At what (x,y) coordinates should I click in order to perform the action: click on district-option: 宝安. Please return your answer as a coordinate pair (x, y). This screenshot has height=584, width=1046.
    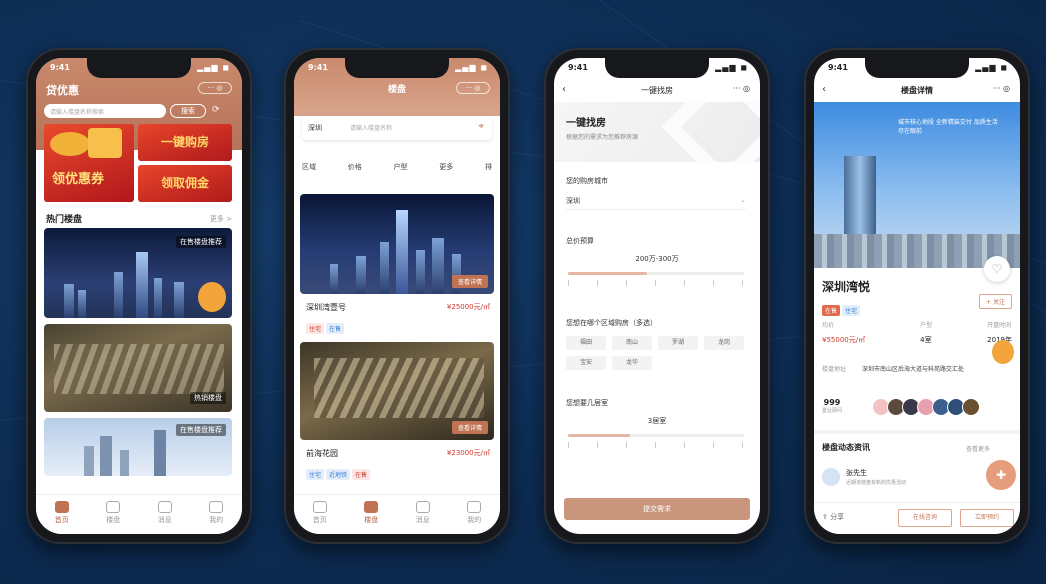
    Looking at the image, I should click on (586, 363).